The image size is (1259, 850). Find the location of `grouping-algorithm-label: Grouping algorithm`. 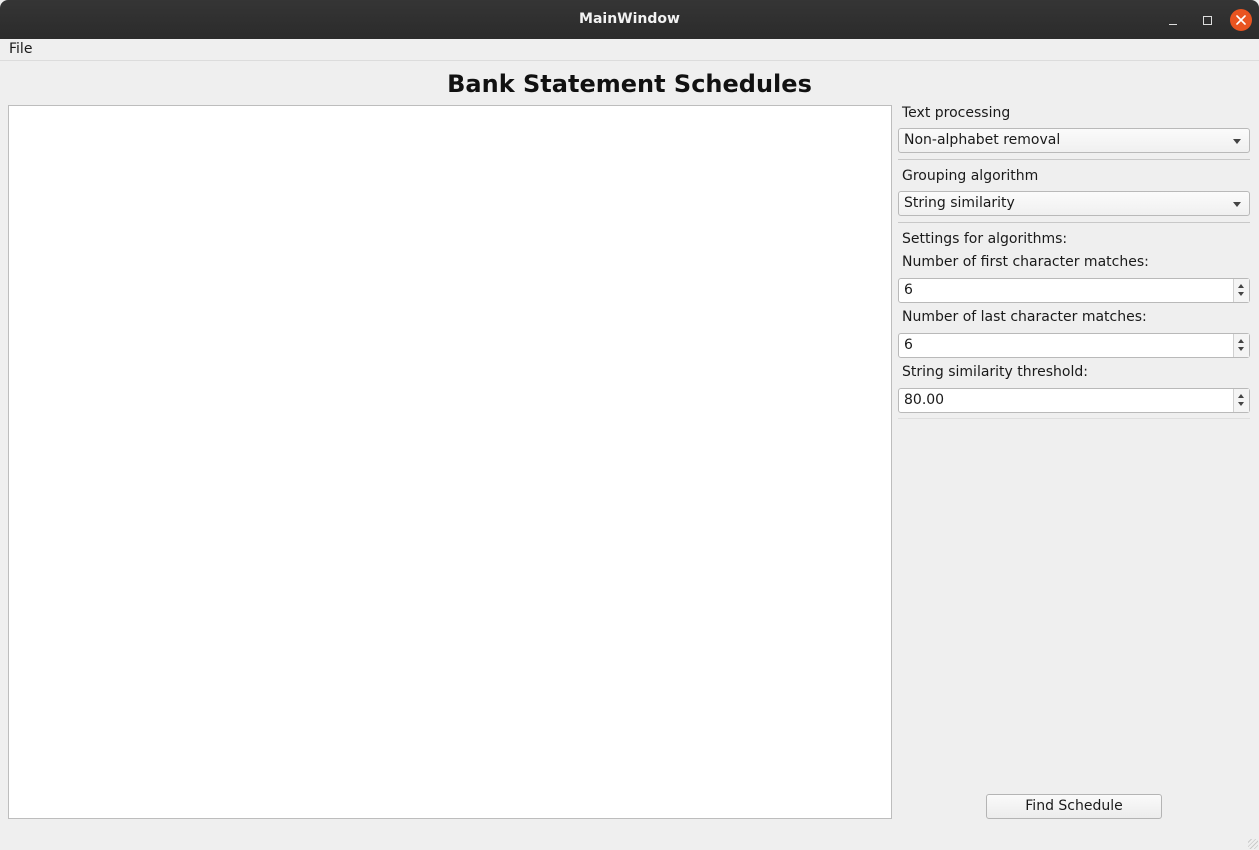

grouping-algorithm-label: Grouping algorithm is located at coordinates (970, 176).